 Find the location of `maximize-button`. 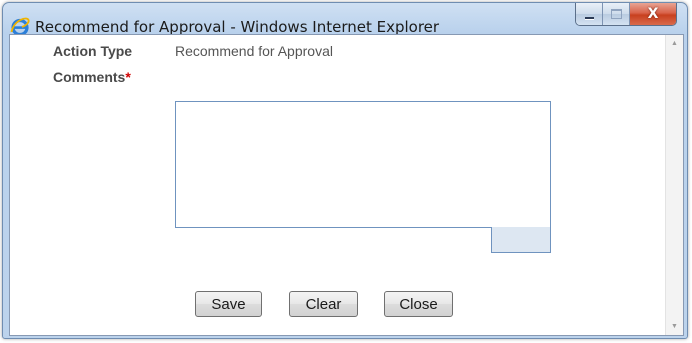

maximize-button is located at coordinates (616, 14).